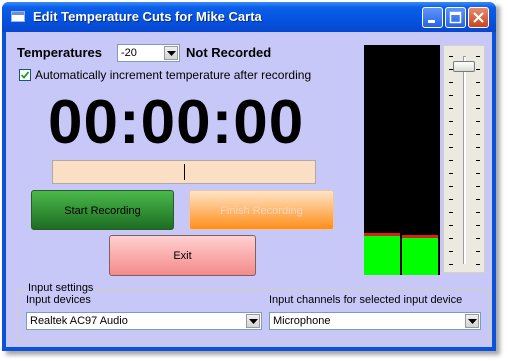 The width and height of the screenshot is (509, 361). I want to click on level-meter-right-channel, so click(420, 256).